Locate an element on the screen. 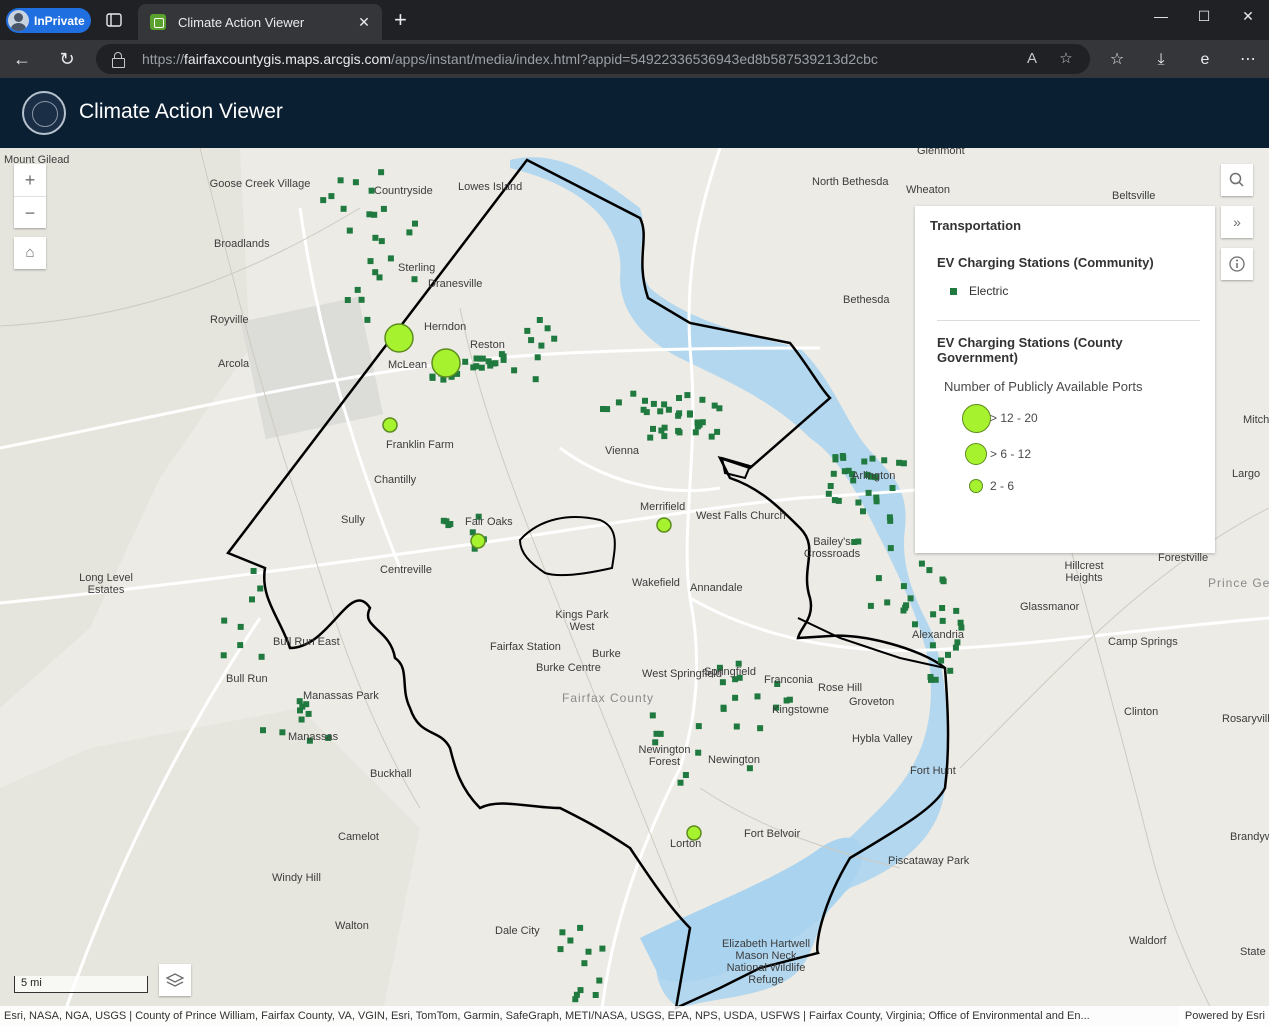 The height and width of the screenshot is (1026, 1269). place-label: Kings Park West is located at coordinates (582, 621).